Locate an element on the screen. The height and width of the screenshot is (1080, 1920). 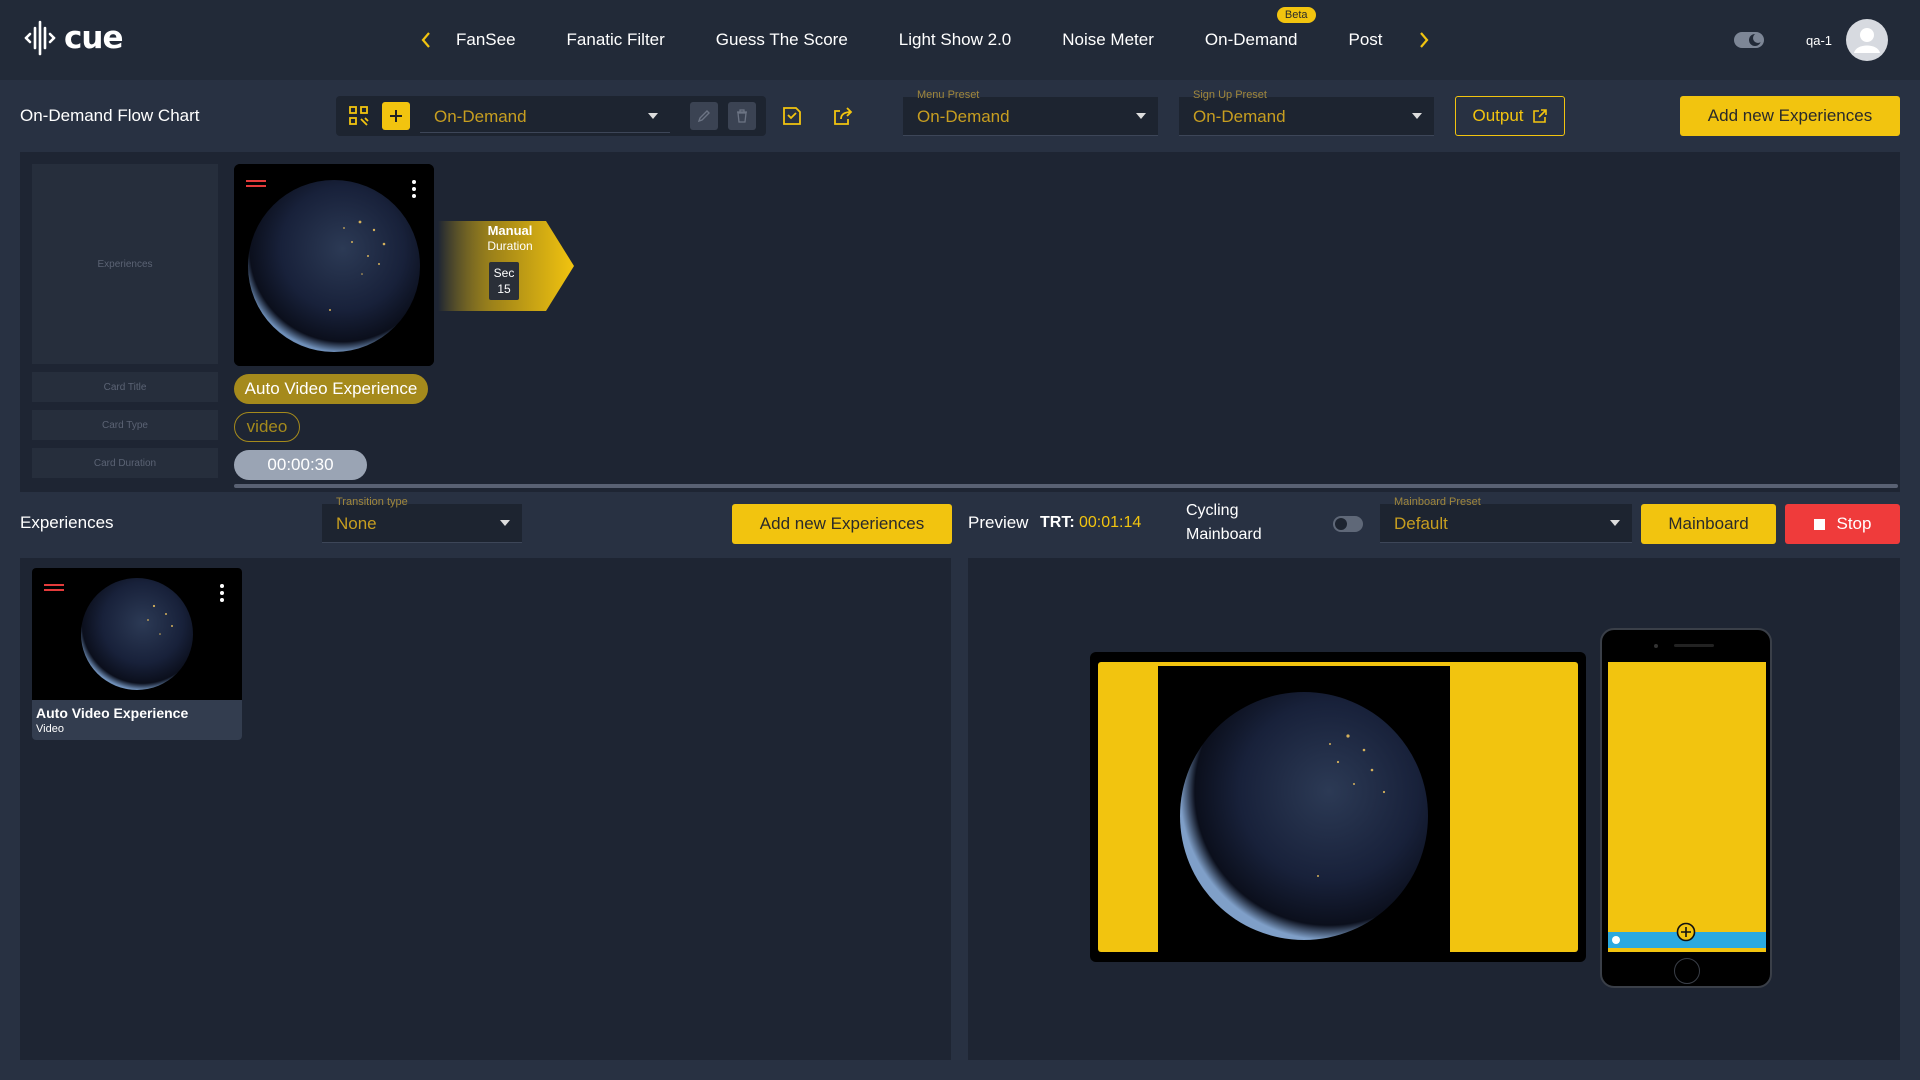
qr-code-button is located at coordinates (359, 116).